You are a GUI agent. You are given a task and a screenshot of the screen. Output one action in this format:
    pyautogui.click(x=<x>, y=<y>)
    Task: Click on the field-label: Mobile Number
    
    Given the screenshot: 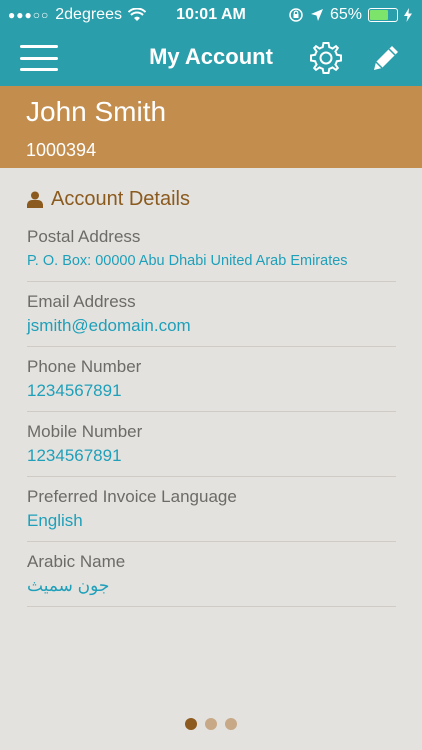 What is the action you would take?
    pyautogui.click(x=85, y=431)
    